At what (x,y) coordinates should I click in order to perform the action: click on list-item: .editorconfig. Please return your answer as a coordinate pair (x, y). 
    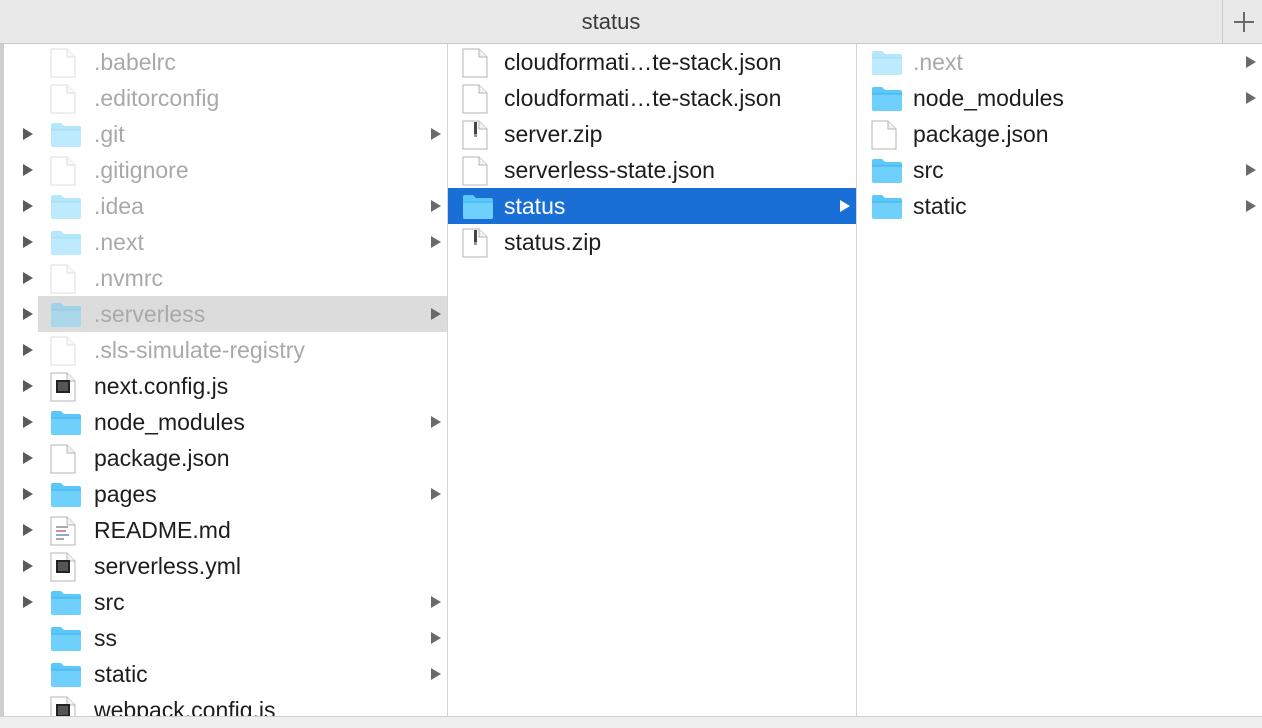
    Looking at the image, I should click on (242, 98).